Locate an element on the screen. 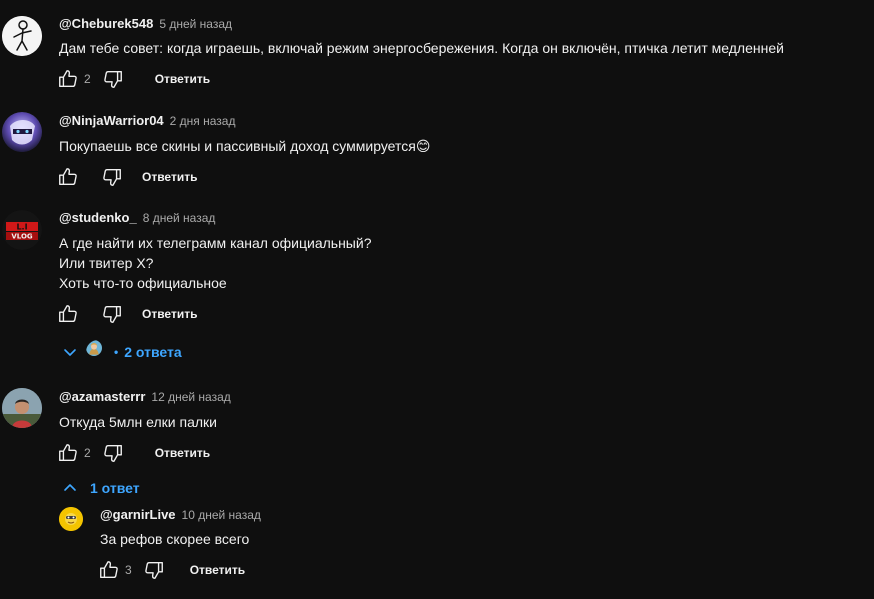  ninja-avatar-icon is located at coordinates (22, 132).